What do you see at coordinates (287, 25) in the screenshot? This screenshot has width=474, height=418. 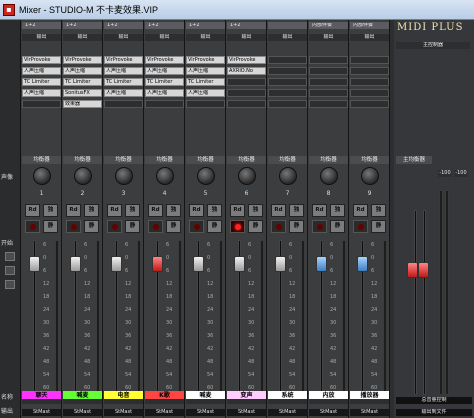 I see `input-route` at bounding box center [287, 25].